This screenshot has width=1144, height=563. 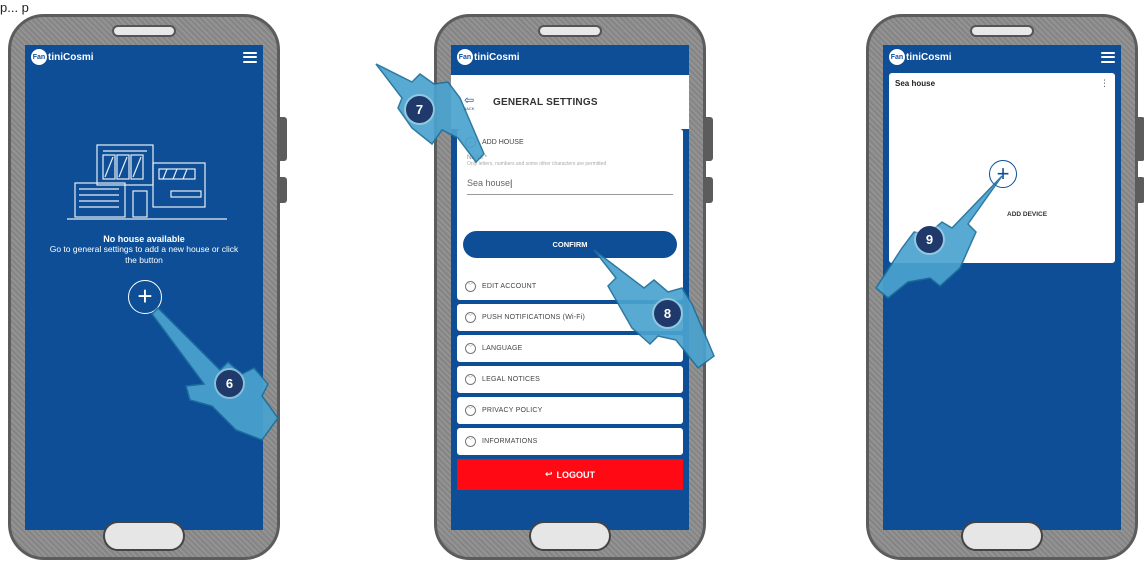 I want to click on kebab-menu-icon: ⋮, so click(x=1104, y=83).